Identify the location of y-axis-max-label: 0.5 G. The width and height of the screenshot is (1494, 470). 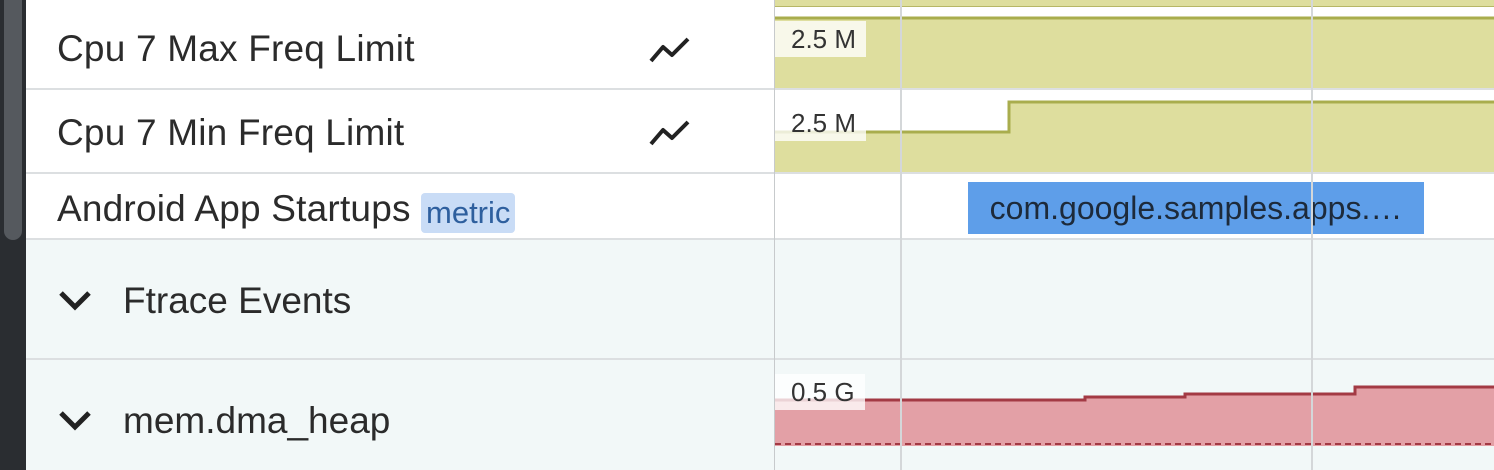
(820, 392).